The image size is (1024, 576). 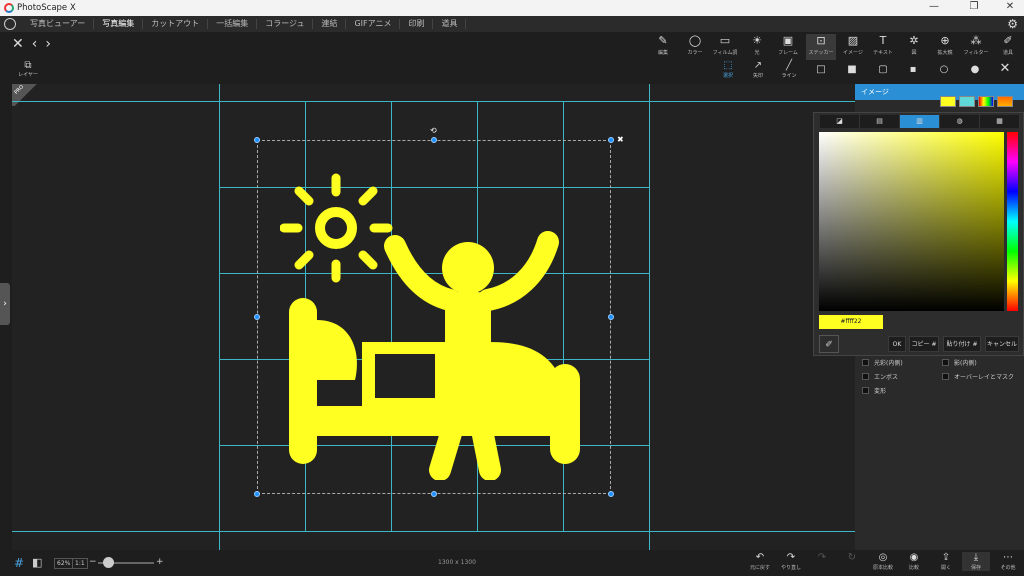 I want to click on split-view-icon: ◧, so click(x=37, y=562).